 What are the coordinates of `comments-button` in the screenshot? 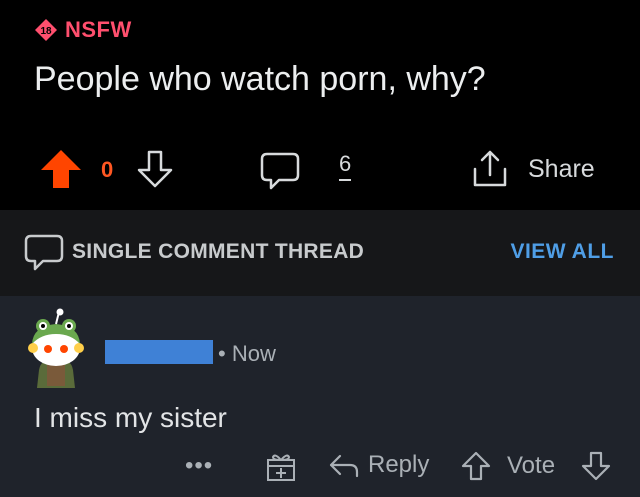 It's located at (280, 171).